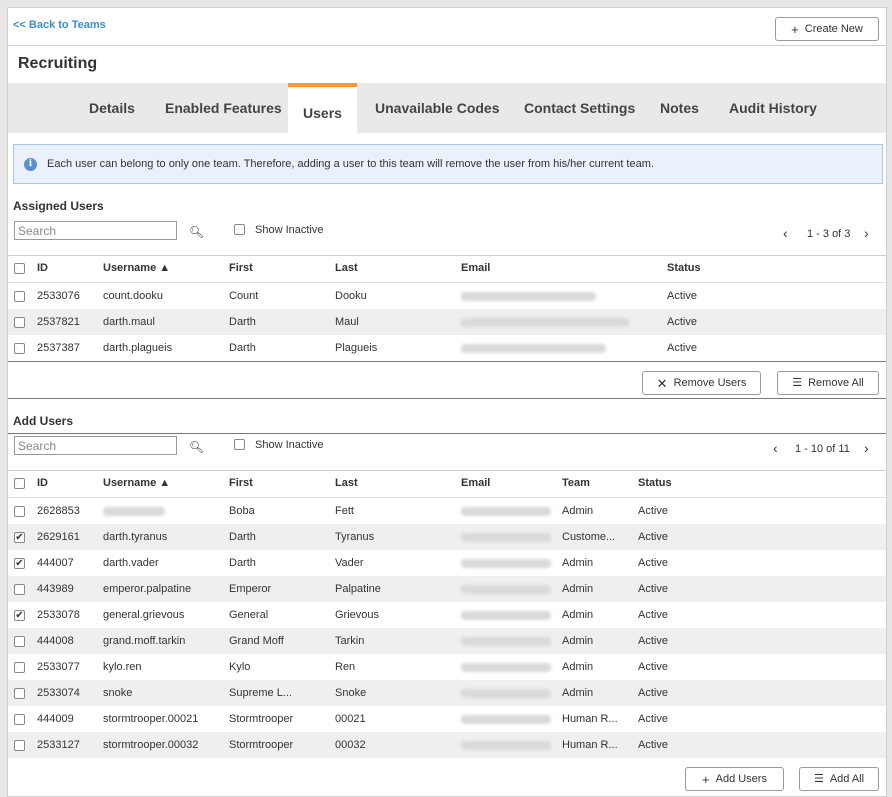 This screenshot has height=797, width=892. Describe the element at coordinates (775, 448) in the screenshot. I see `add-prev-page-icon: ‹` at that location.